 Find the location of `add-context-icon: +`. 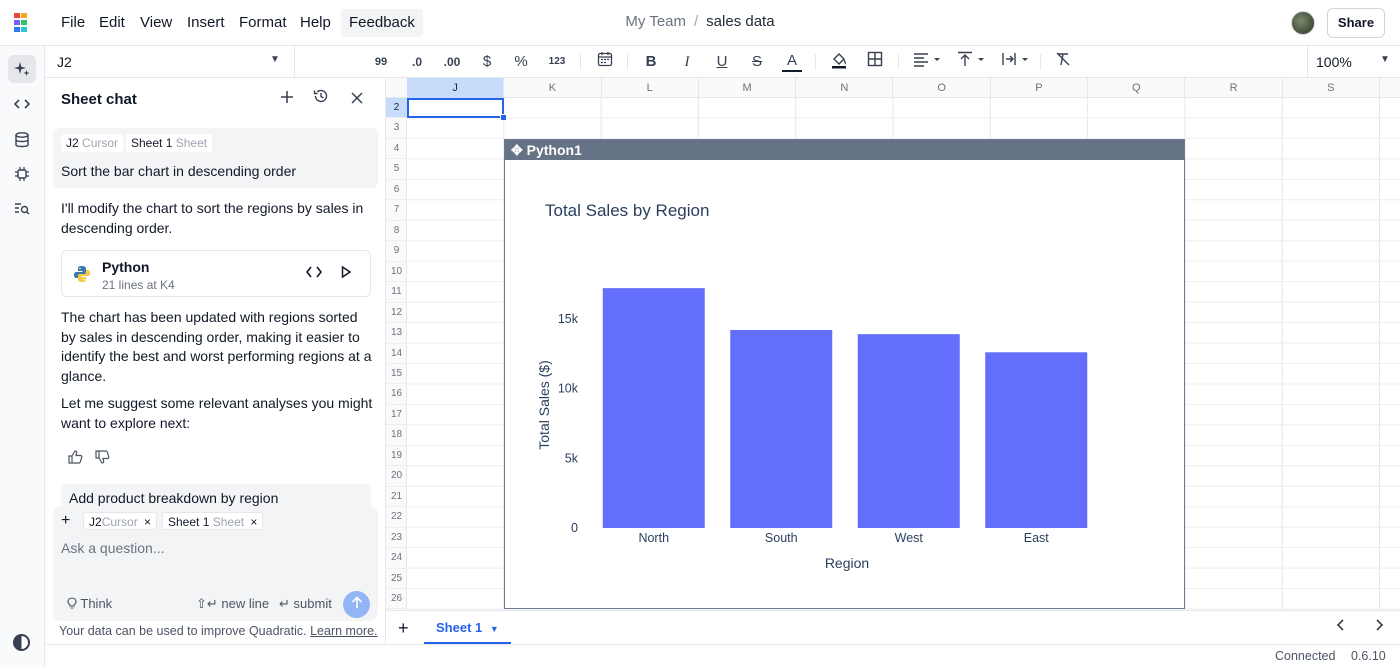

add-context-icon: + is located at coordinates (65, 521).